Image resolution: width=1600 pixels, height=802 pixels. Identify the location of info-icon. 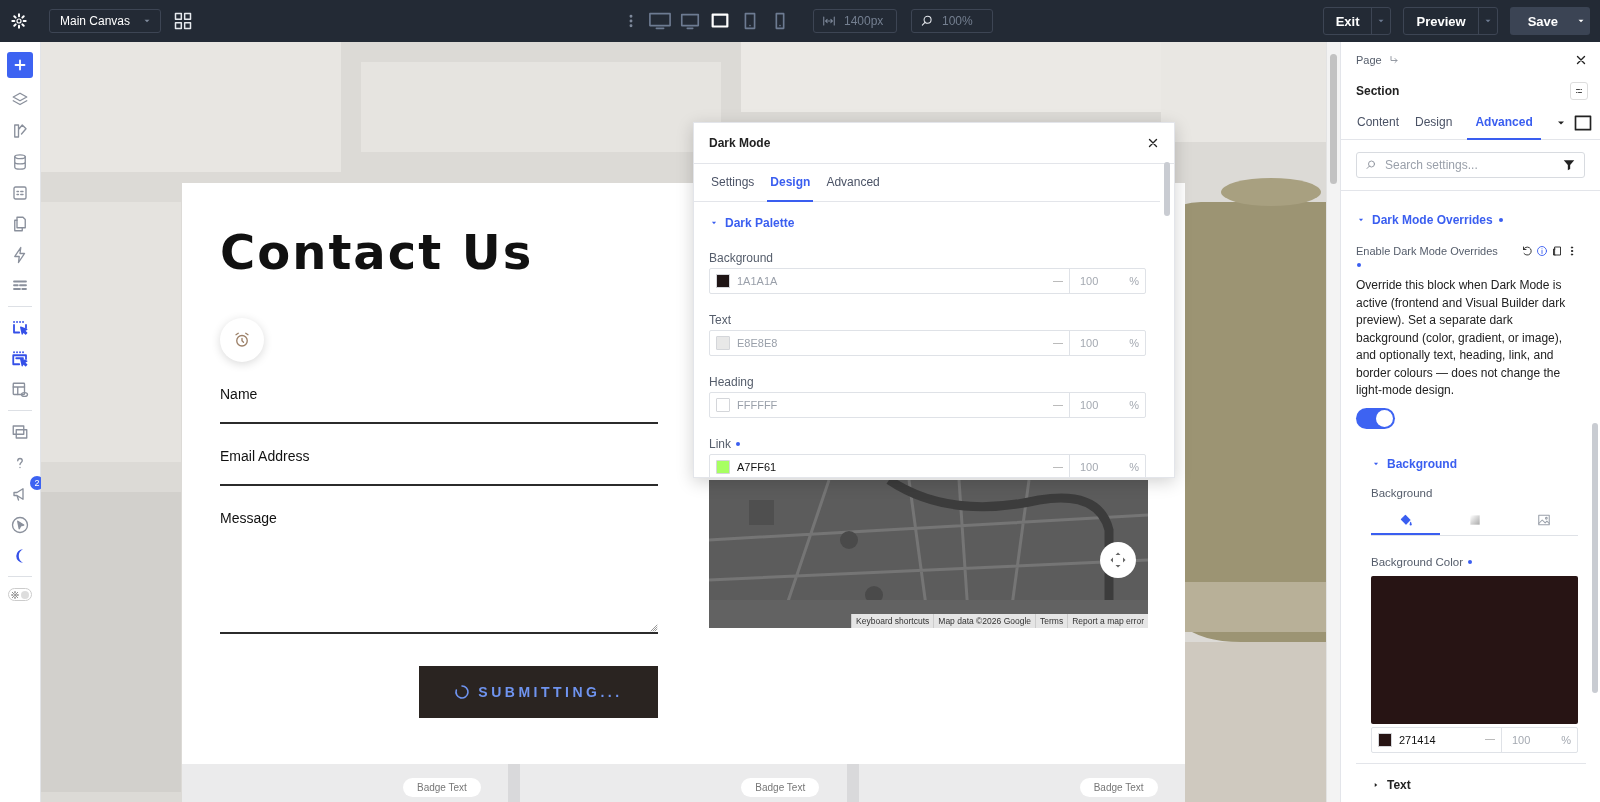
(1542, 251).